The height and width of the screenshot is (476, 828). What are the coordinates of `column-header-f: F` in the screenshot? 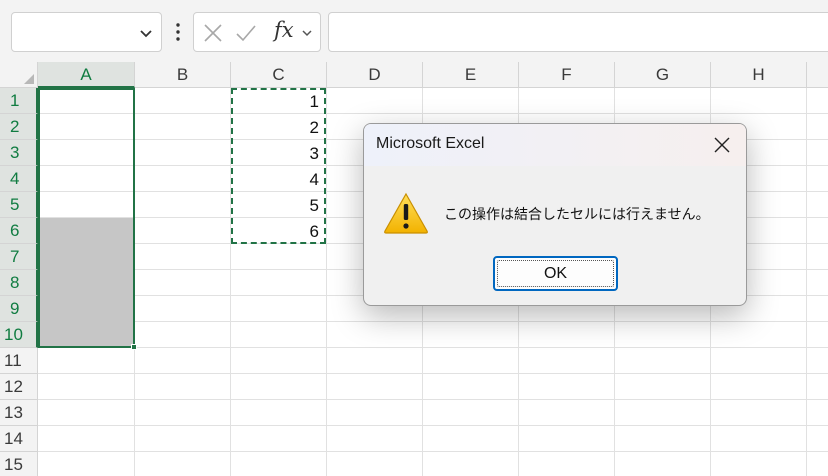 It's located at (567, 75).